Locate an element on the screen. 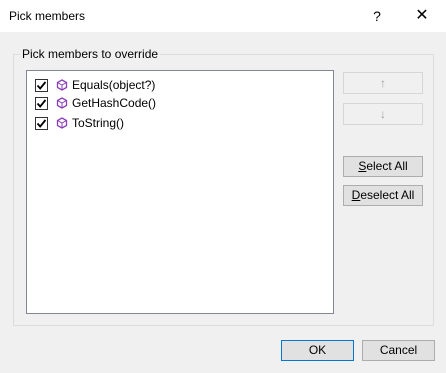  move-down-button: ↓ is located at coordinates (383, 114).